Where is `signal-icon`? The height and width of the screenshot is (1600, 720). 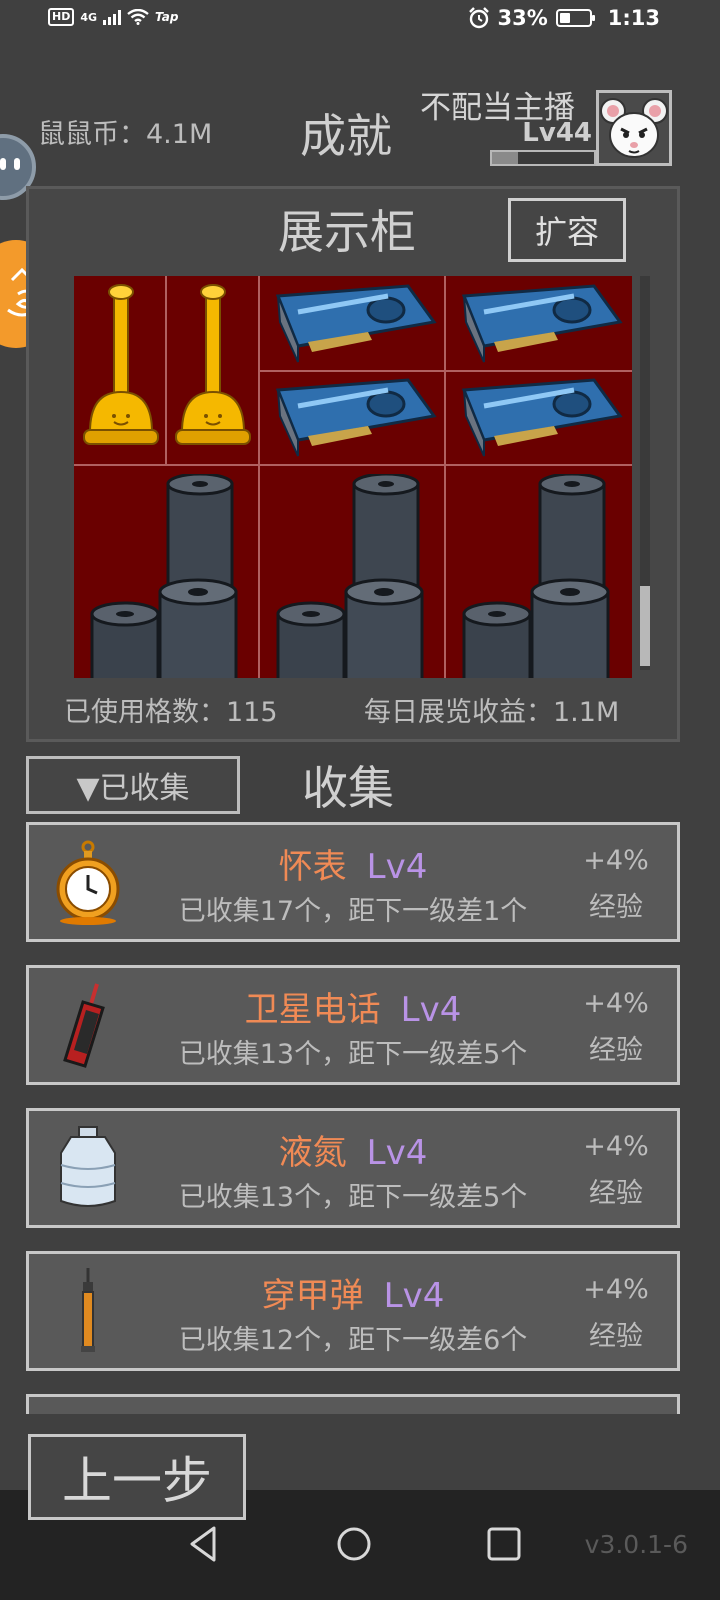 signal-icon is located at coordinates (112, 17).